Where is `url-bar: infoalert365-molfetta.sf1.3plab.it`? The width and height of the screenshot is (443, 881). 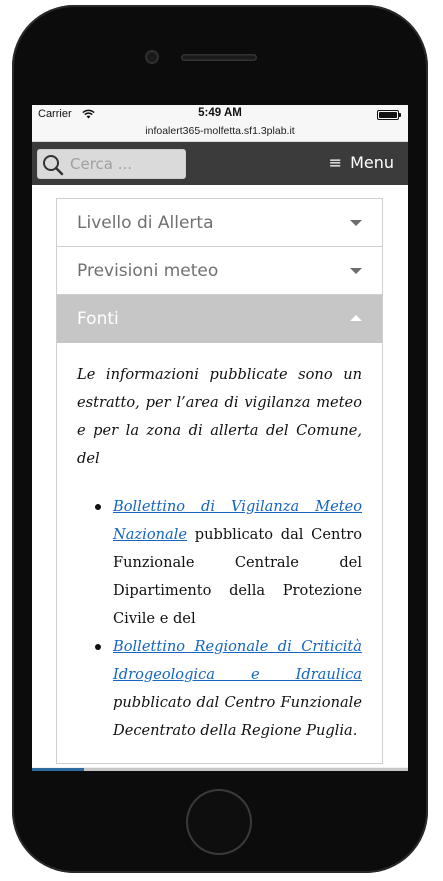
url-bar: infoalert365-molfetta.sf1.3plab.it is located at coordinates (220, 133).